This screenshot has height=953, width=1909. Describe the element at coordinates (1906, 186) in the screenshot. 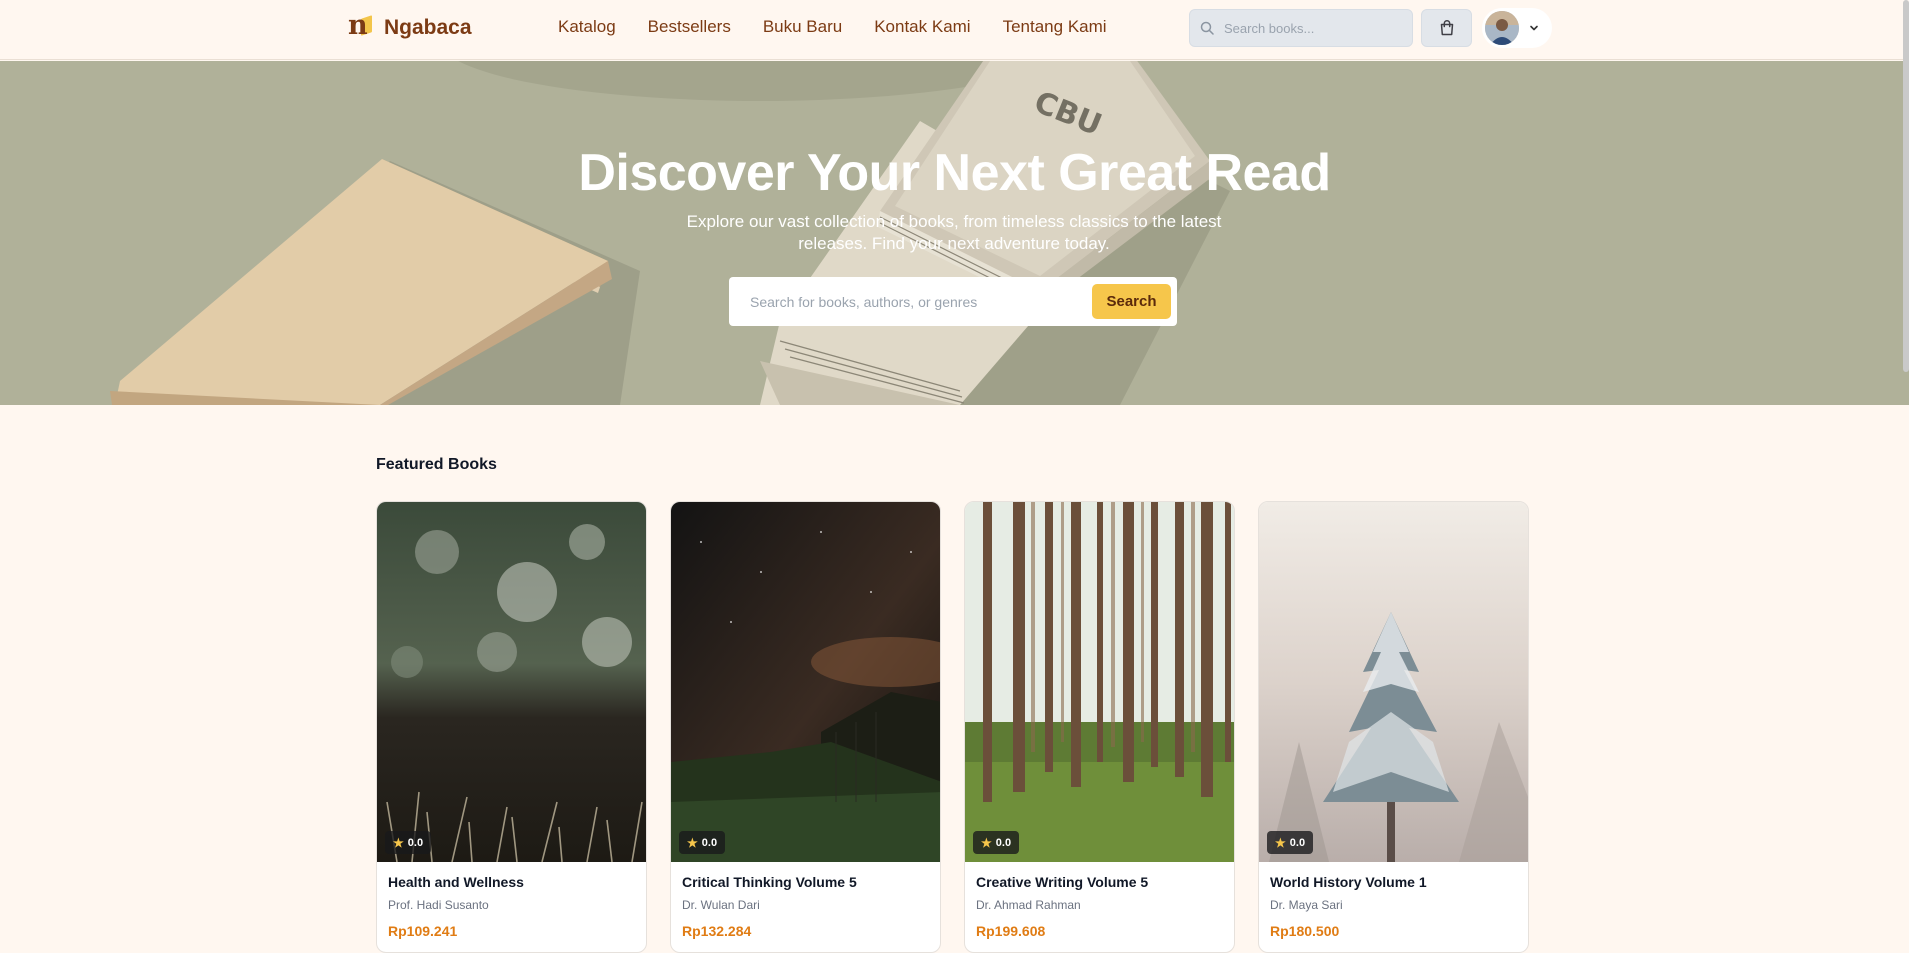

I see `page-scrollbar` at that location.